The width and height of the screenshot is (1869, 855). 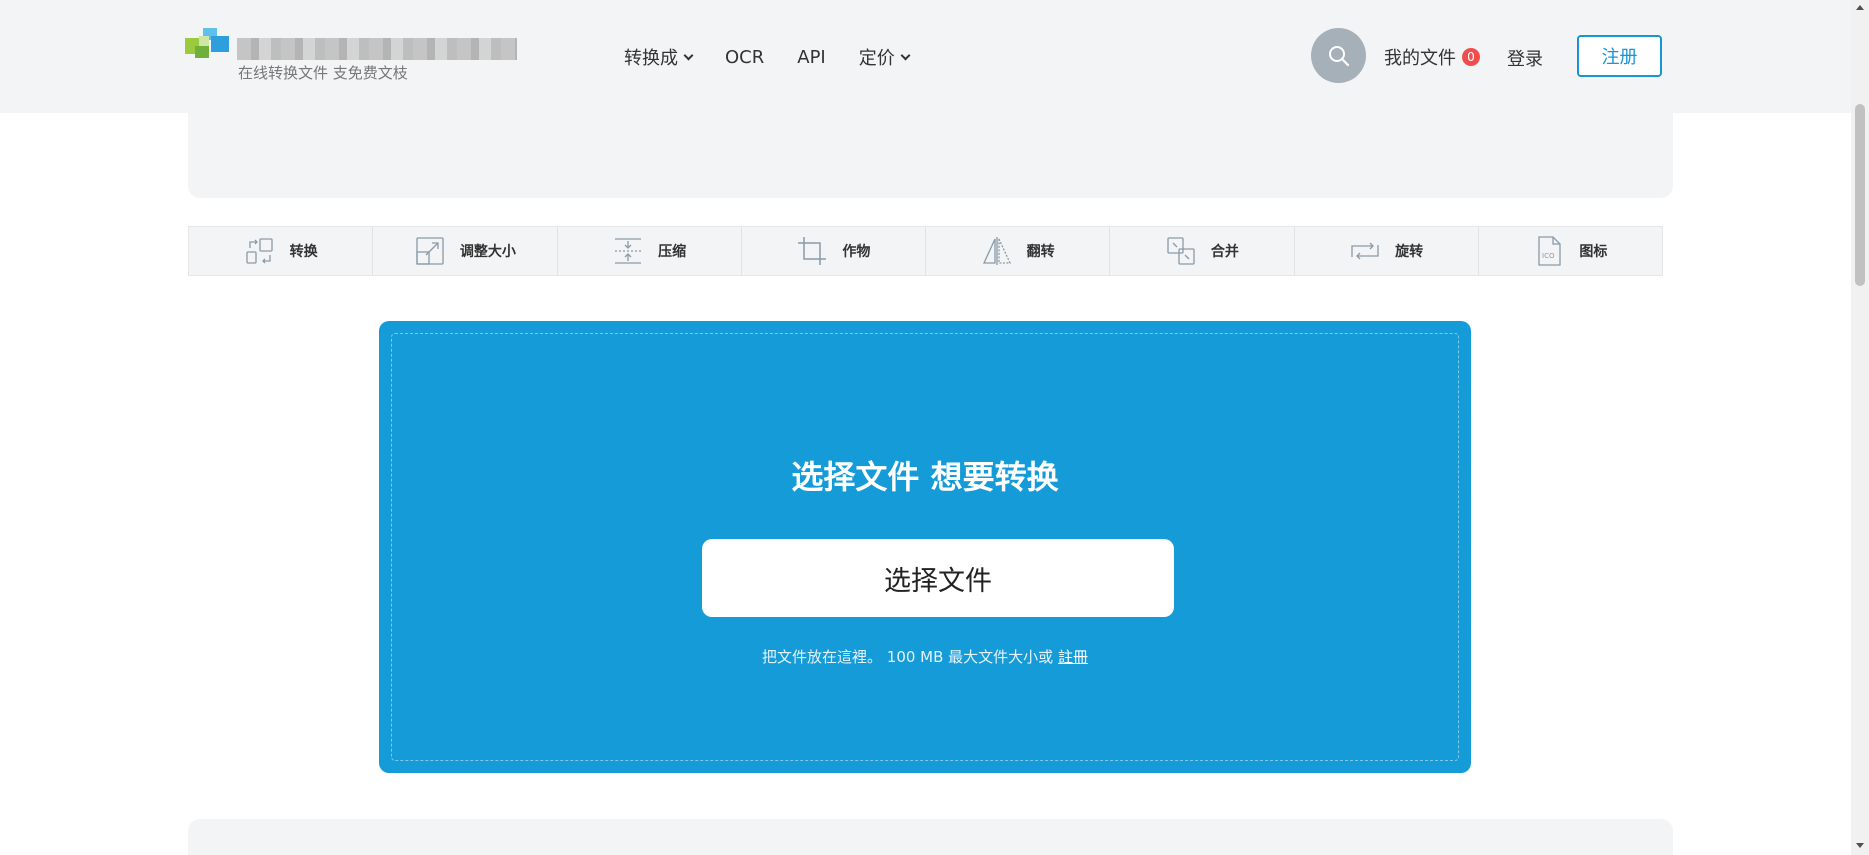 What do you see at coordinates (996, 251) in the screenshot?
I see `flip-icon` at bounding box center [996, 251].